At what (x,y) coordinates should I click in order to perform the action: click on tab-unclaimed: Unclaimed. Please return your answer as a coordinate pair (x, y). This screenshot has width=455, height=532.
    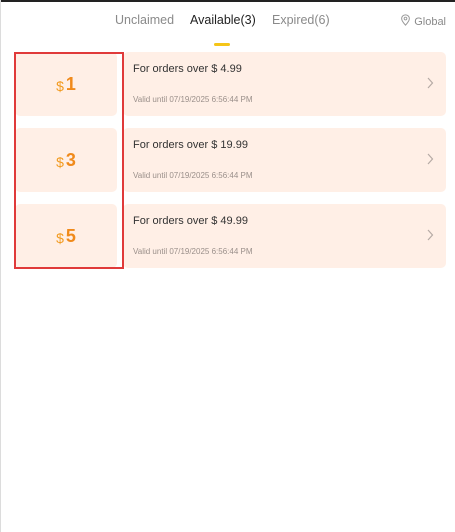
    Looking at the image, I should click on (144, 20).